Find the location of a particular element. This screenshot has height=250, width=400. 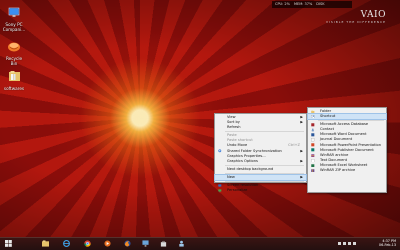

winrar-icon is located at coordinates (313, 155).